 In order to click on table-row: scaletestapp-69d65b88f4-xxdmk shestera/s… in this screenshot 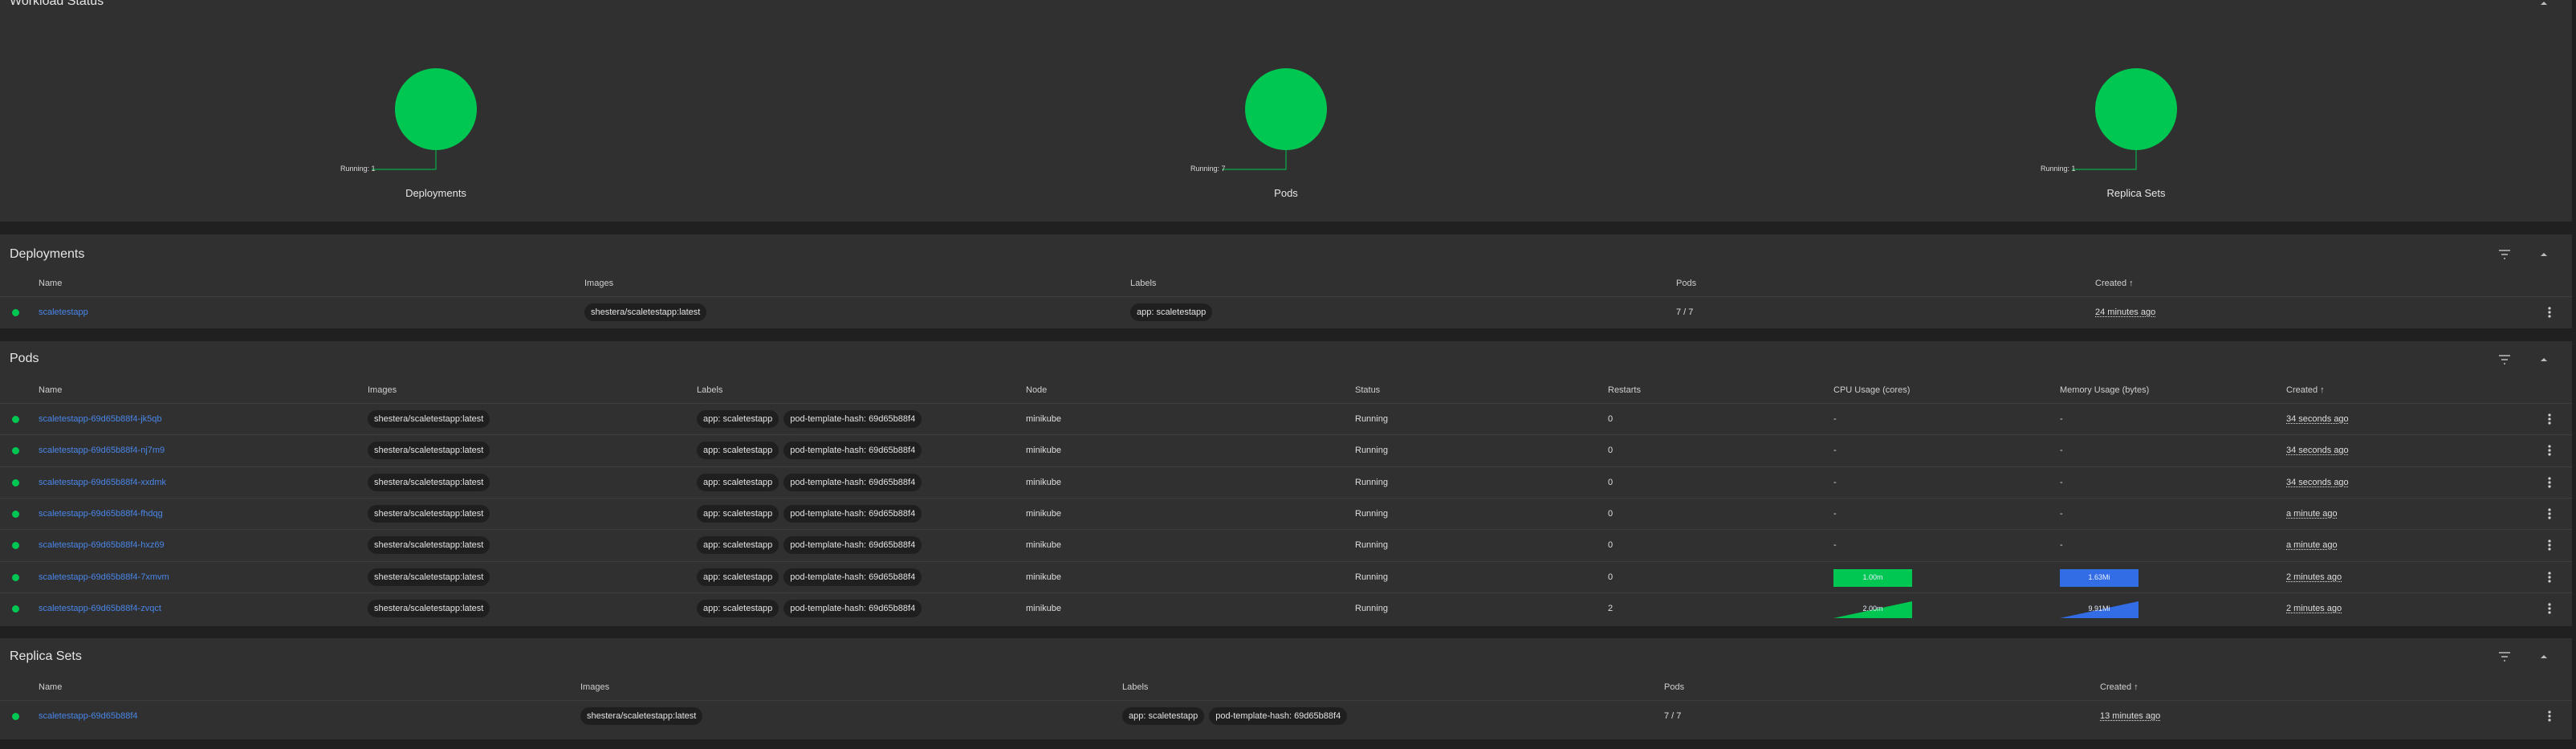, I will do `click(1286, 482)`.